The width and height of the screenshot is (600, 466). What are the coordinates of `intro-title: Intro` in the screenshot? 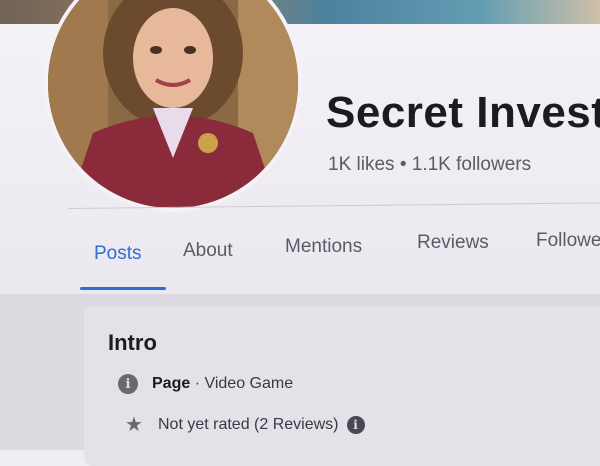 It's located at (132, 342).